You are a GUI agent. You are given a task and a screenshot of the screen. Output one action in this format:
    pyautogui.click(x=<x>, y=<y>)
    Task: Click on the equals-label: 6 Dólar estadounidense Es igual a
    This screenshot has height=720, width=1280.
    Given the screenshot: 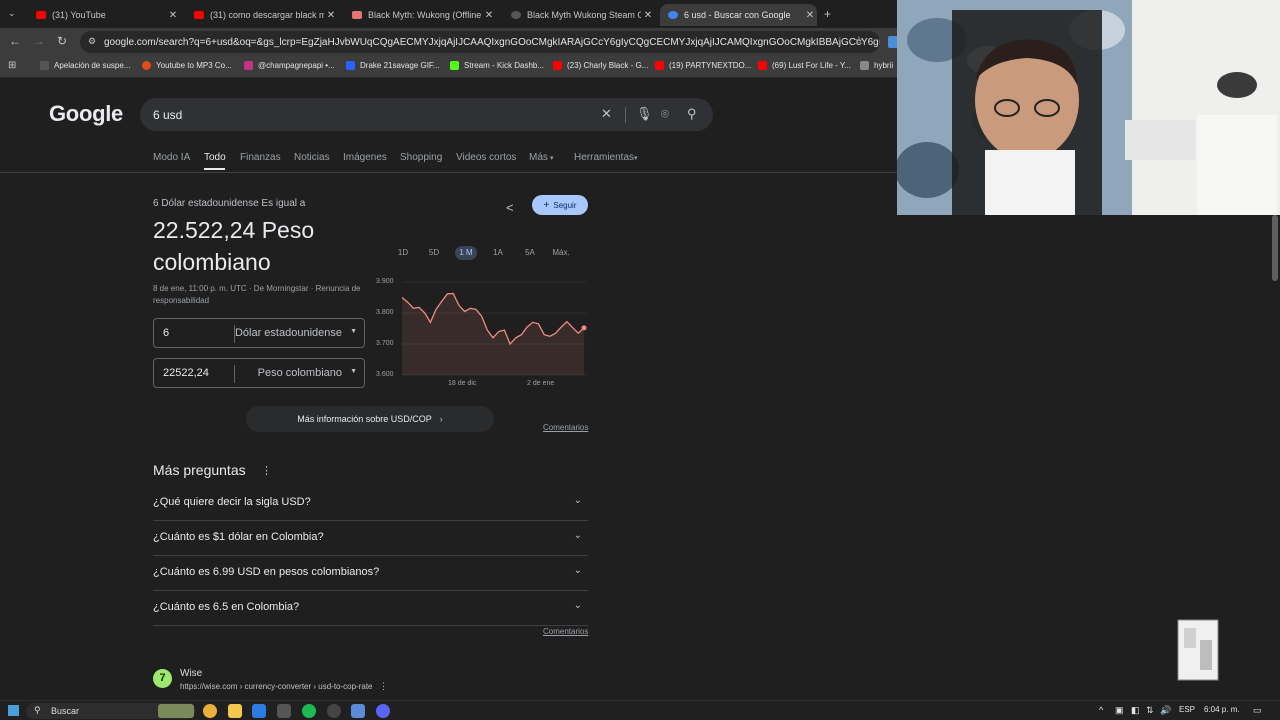 What is the action you would take?
    pyautogui.click(x=229, y=203)
    